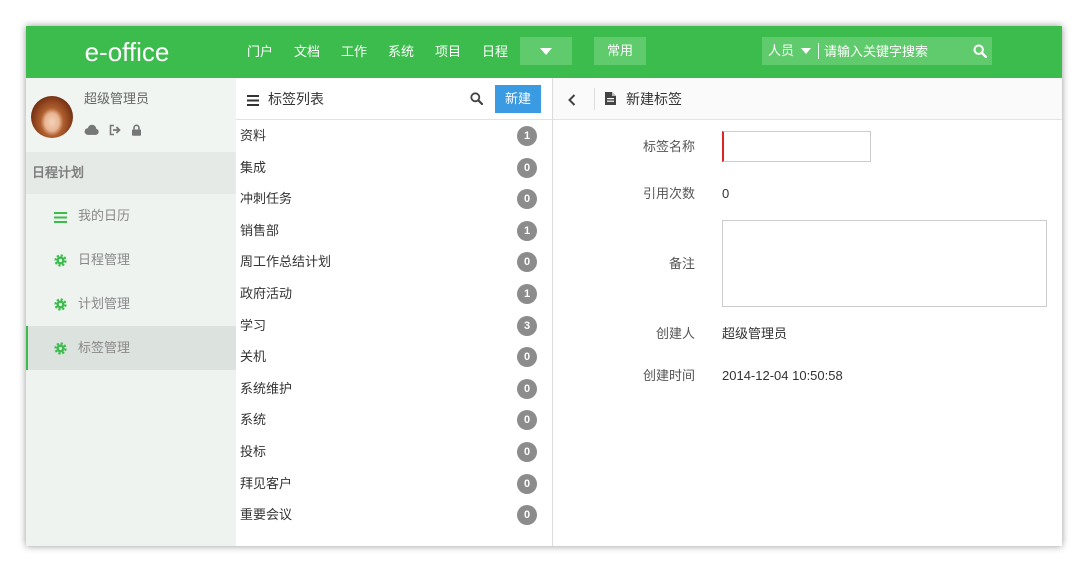  I want to click on sidebar-item-schedule-manage: 日程管理, so click(131, 260).